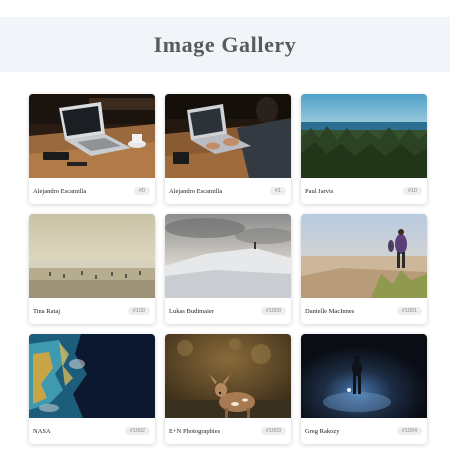  I want to click on photo-image-forest-lake, so click(364, 136).